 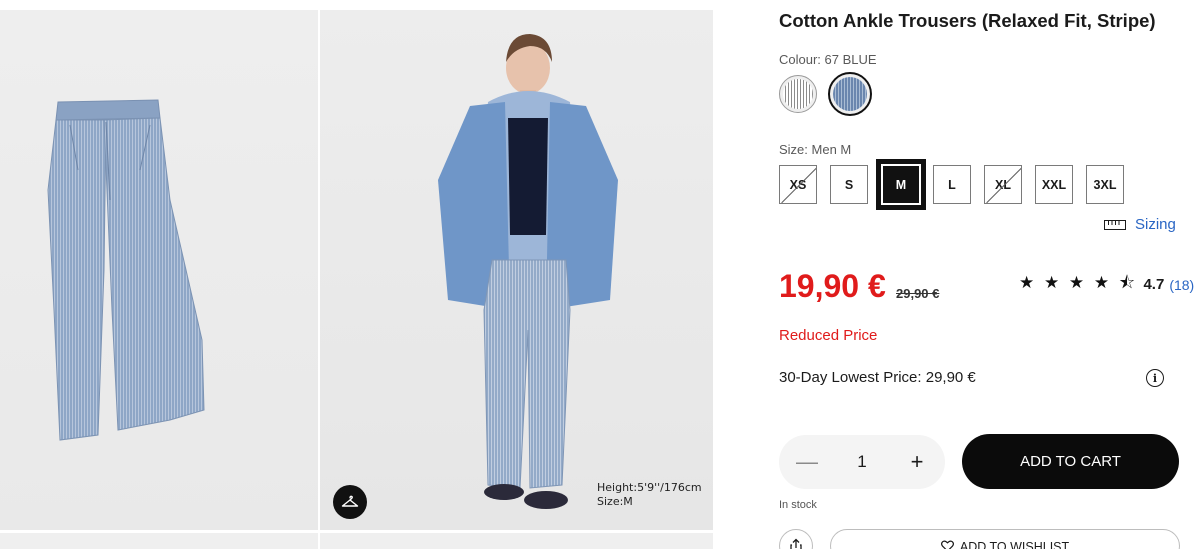 I want to click on gallery-next-row-right, so click(x=516, y=541).